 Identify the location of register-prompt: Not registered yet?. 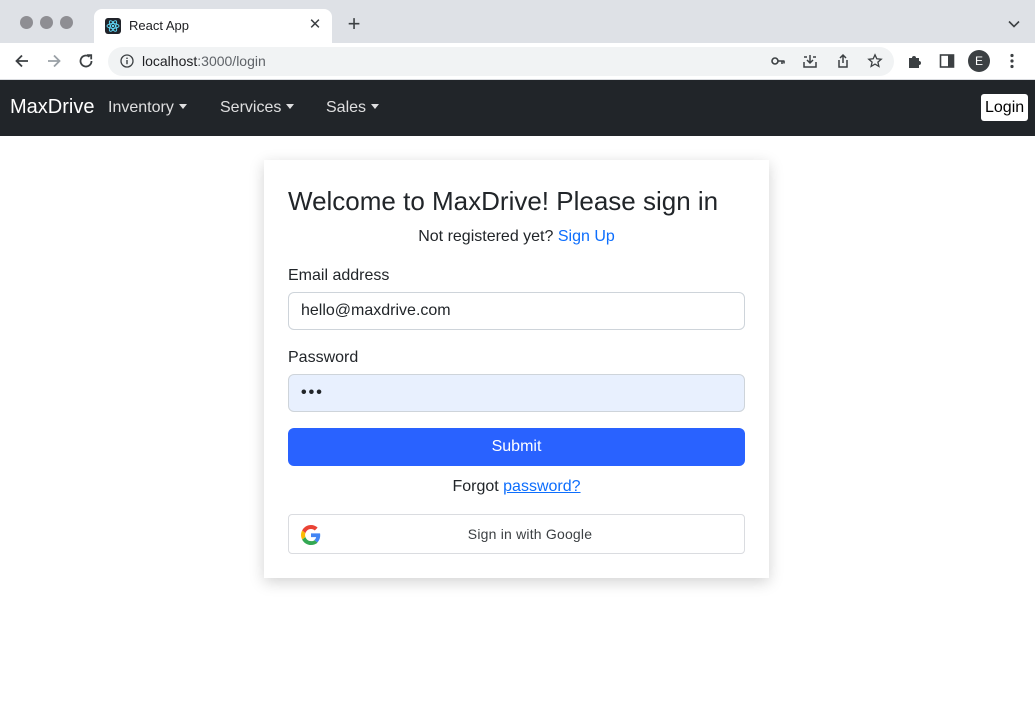
(486, 236).